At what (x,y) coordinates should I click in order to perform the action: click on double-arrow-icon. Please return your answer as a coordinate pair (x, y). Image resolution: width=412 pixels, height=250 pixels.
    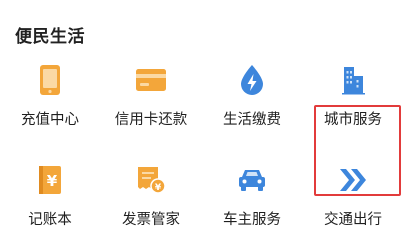
    Looking at the image, I should click on (353, 180).